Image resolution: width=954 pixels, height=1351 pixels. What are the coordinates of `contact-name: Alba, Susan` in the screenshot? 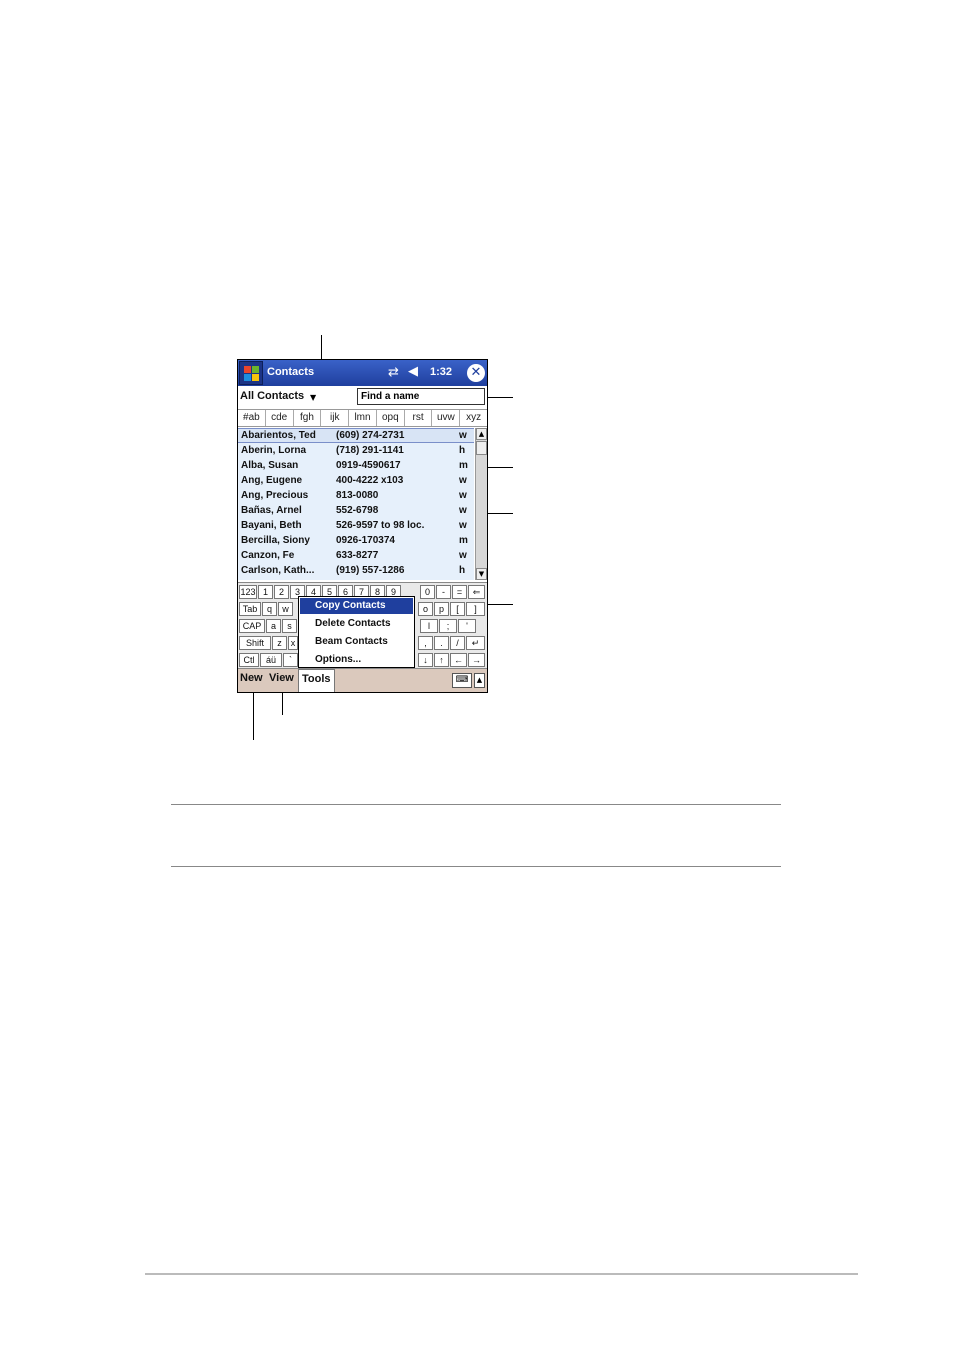 It's located at (270, 465).